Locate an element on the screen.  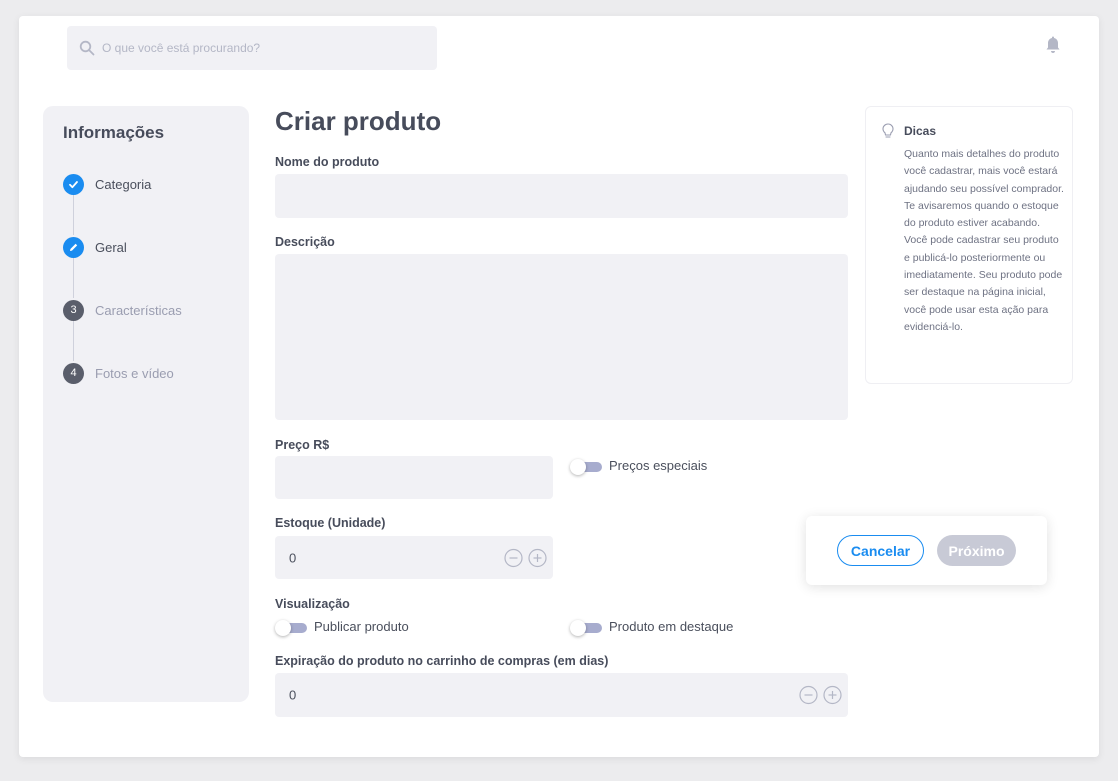
pencil-icon is located at coordinates (73, 247).